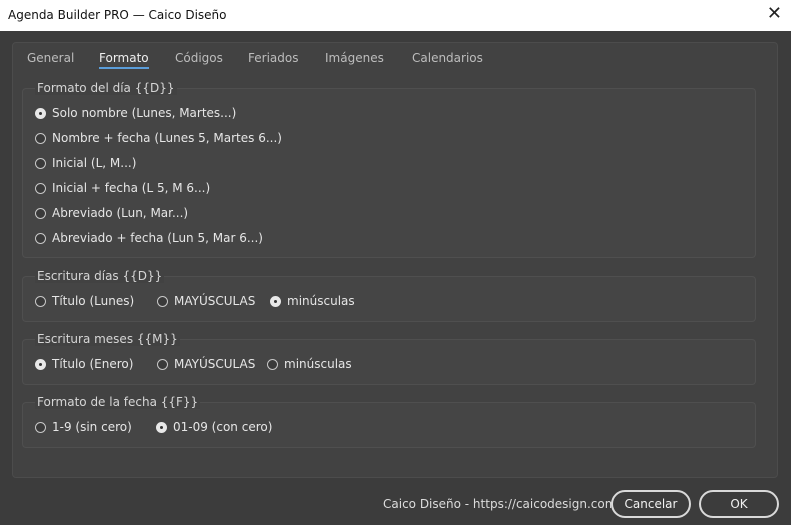 This screenshot has width=791, height=525. I want to click on radio-day-minusculas: minúsculas, so click(312, 301).